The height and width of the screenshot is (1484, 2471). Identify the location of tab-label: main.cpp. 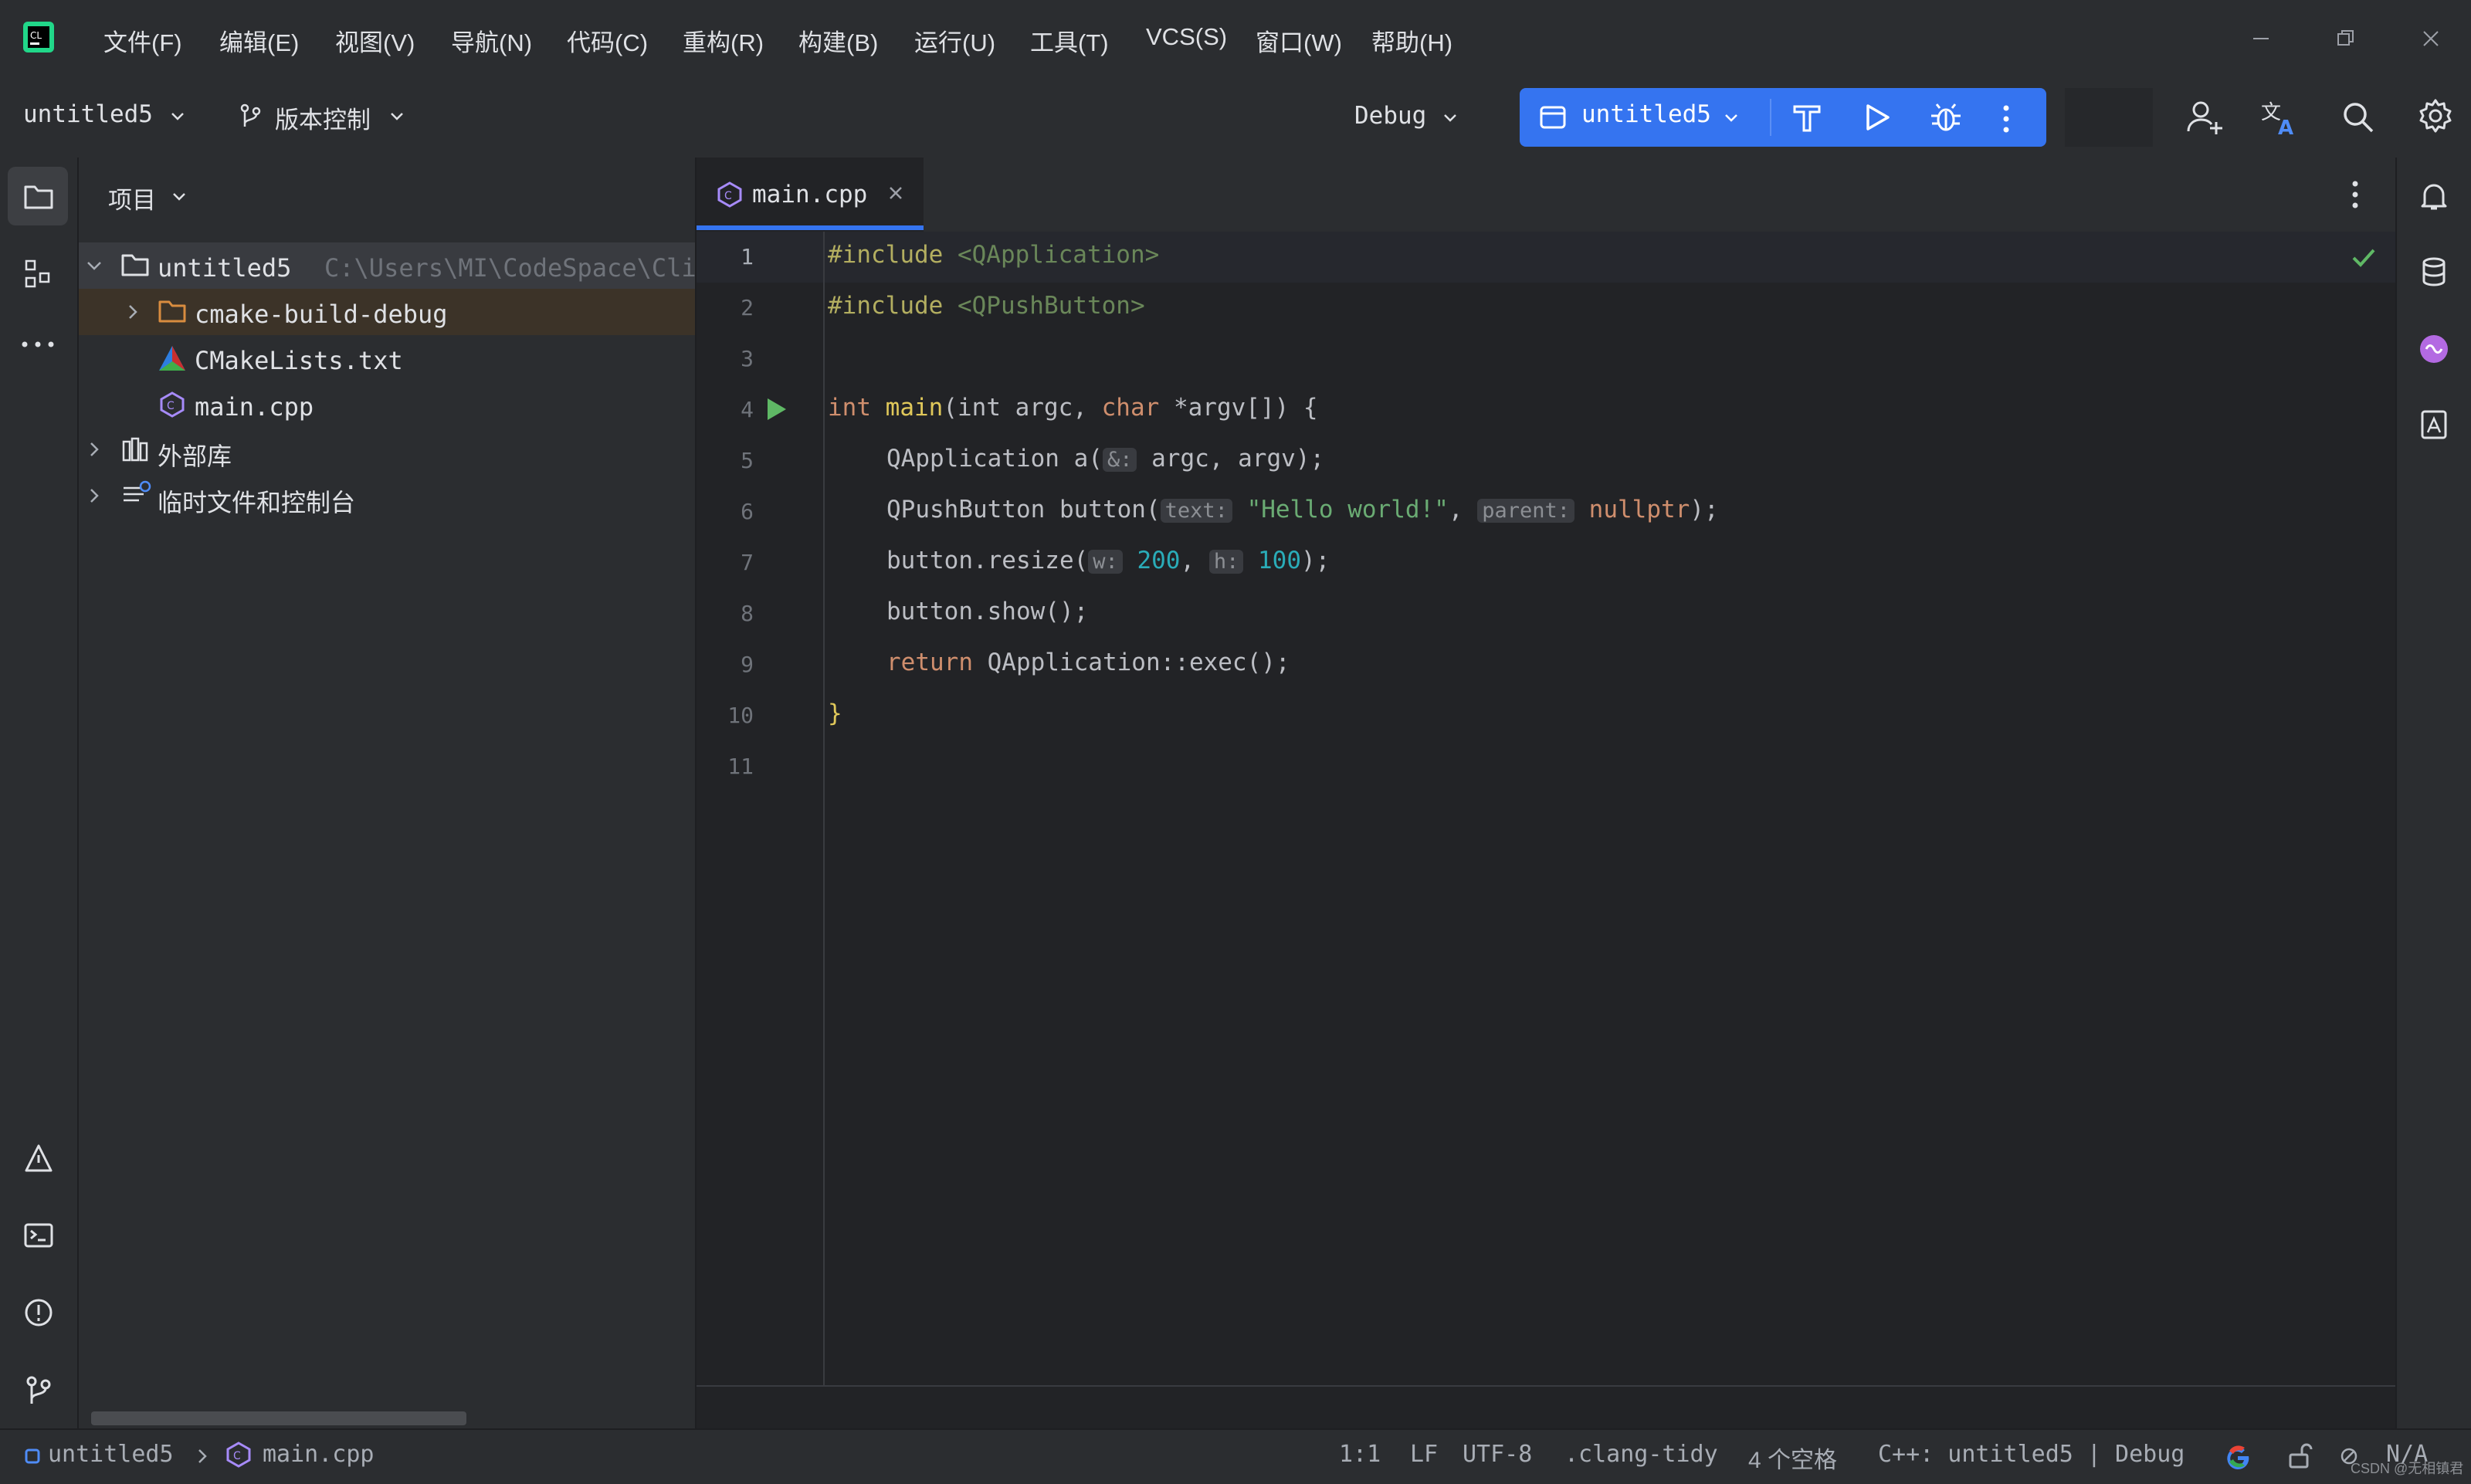
(809, 194).